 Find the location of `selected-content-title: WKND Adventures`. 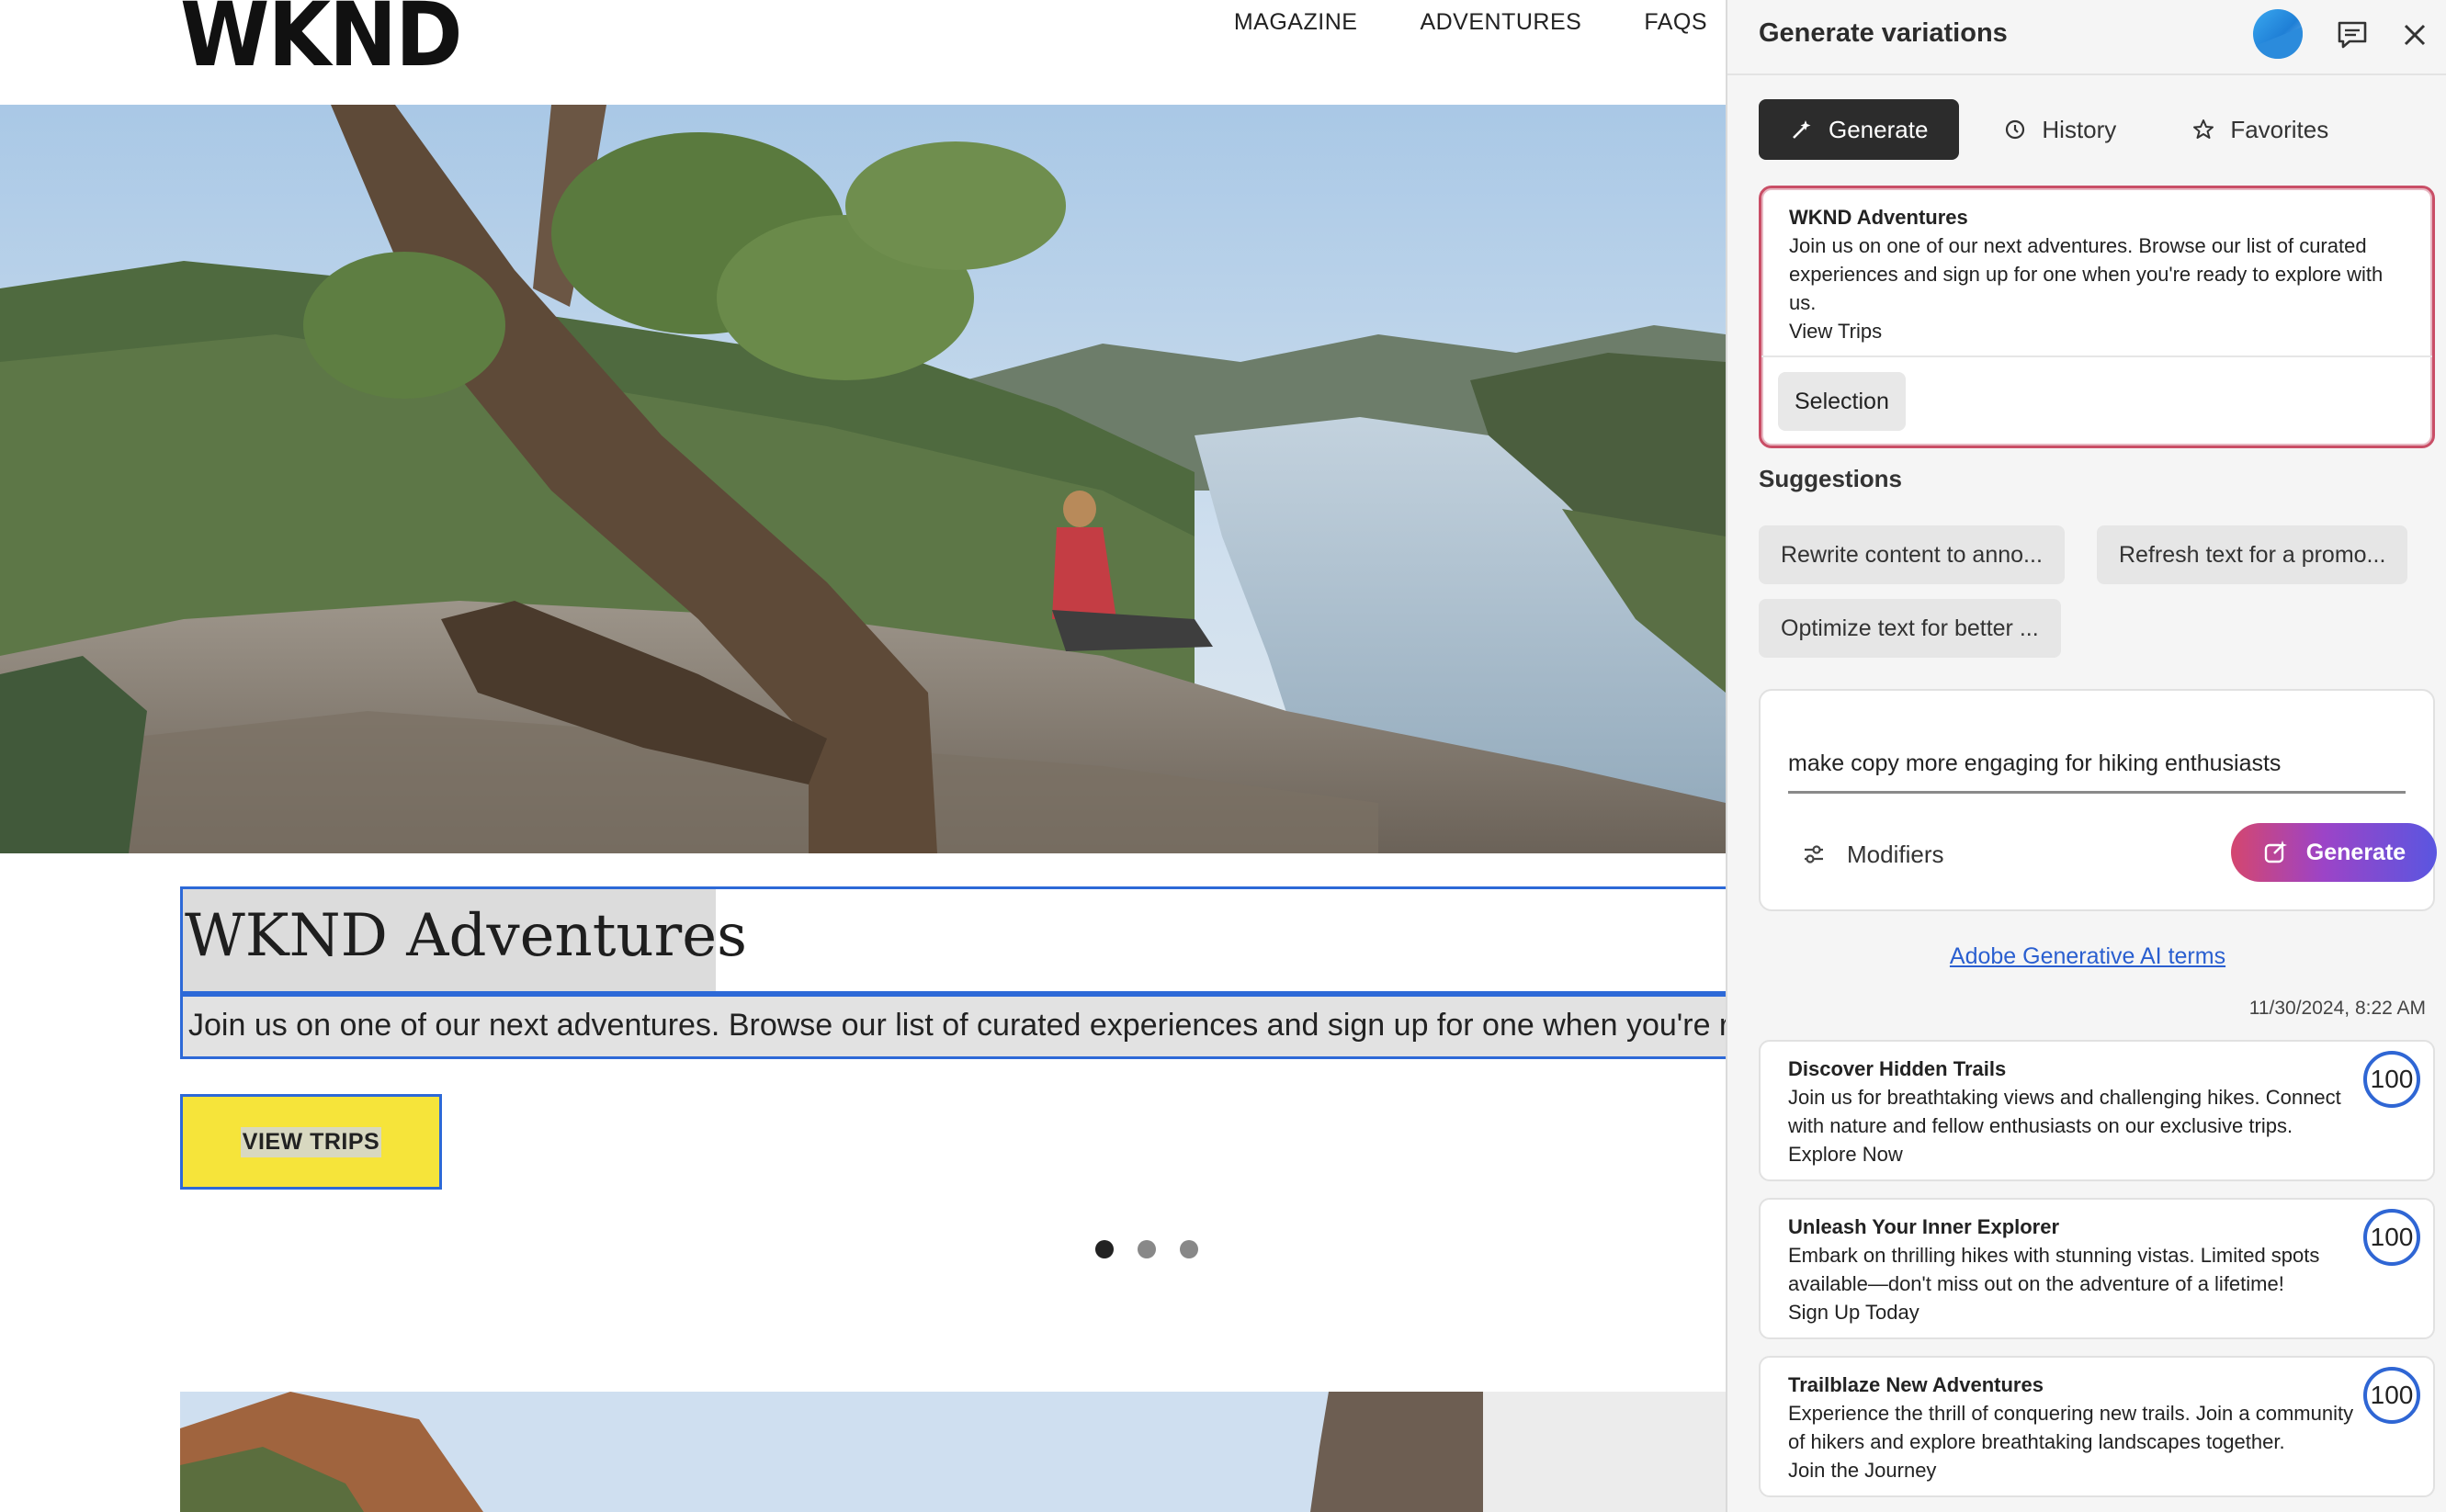

selected-content-title: WKND Adventures is located at coordinates (1879, 217).